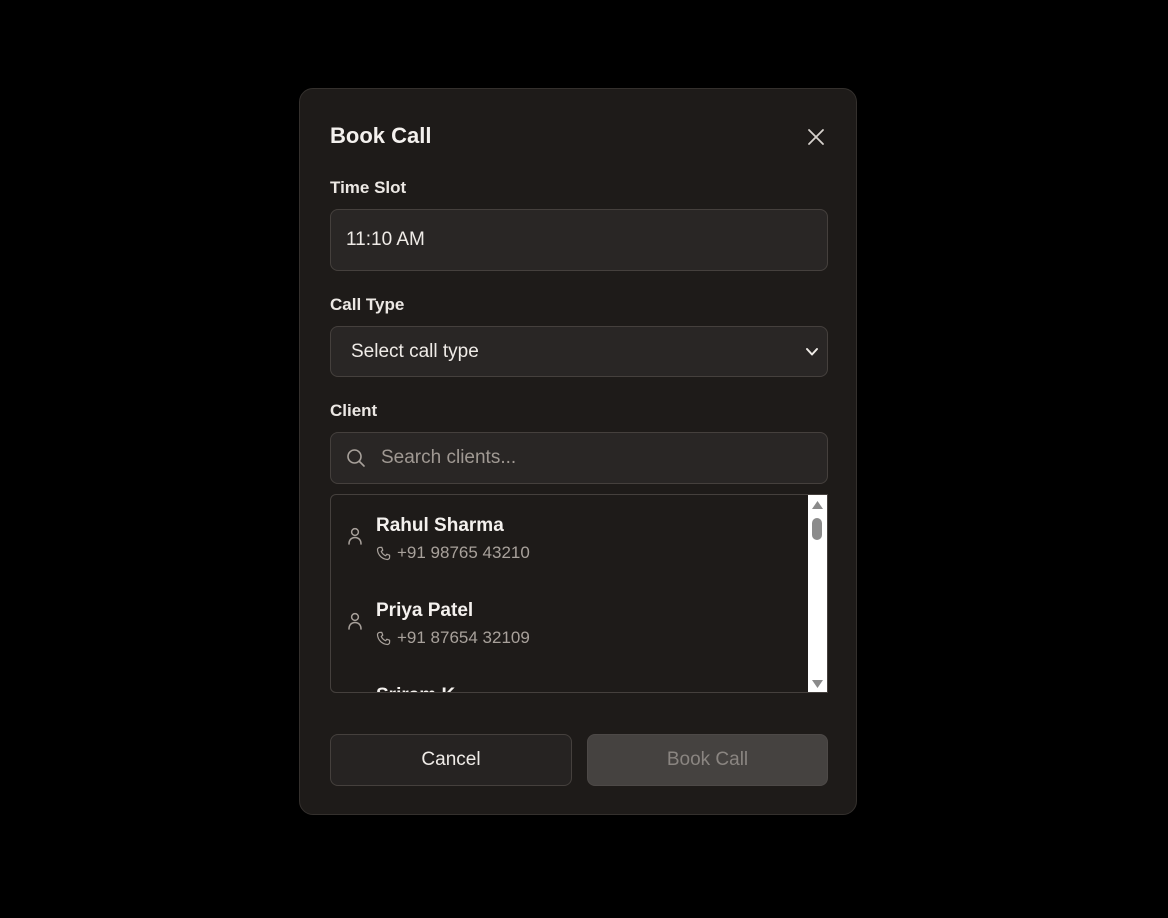 The height and width of the screenshot is (918, 1168). Describe the element at coordinates (570, 620) in the screenshot. I see `client-list-item: Priya Patel +91 87654 32109` at that location.